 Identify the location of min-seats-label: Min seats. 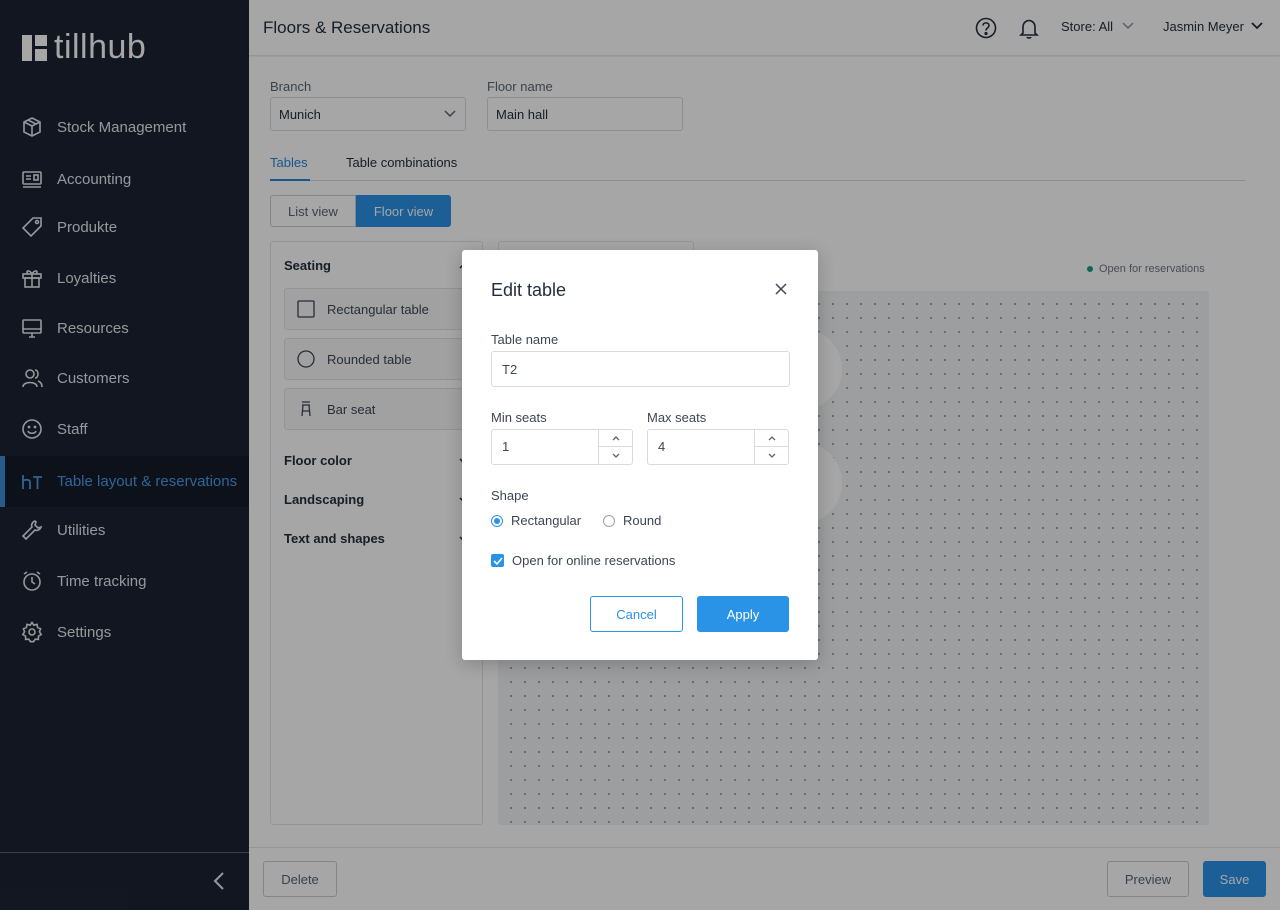
(519, 417).